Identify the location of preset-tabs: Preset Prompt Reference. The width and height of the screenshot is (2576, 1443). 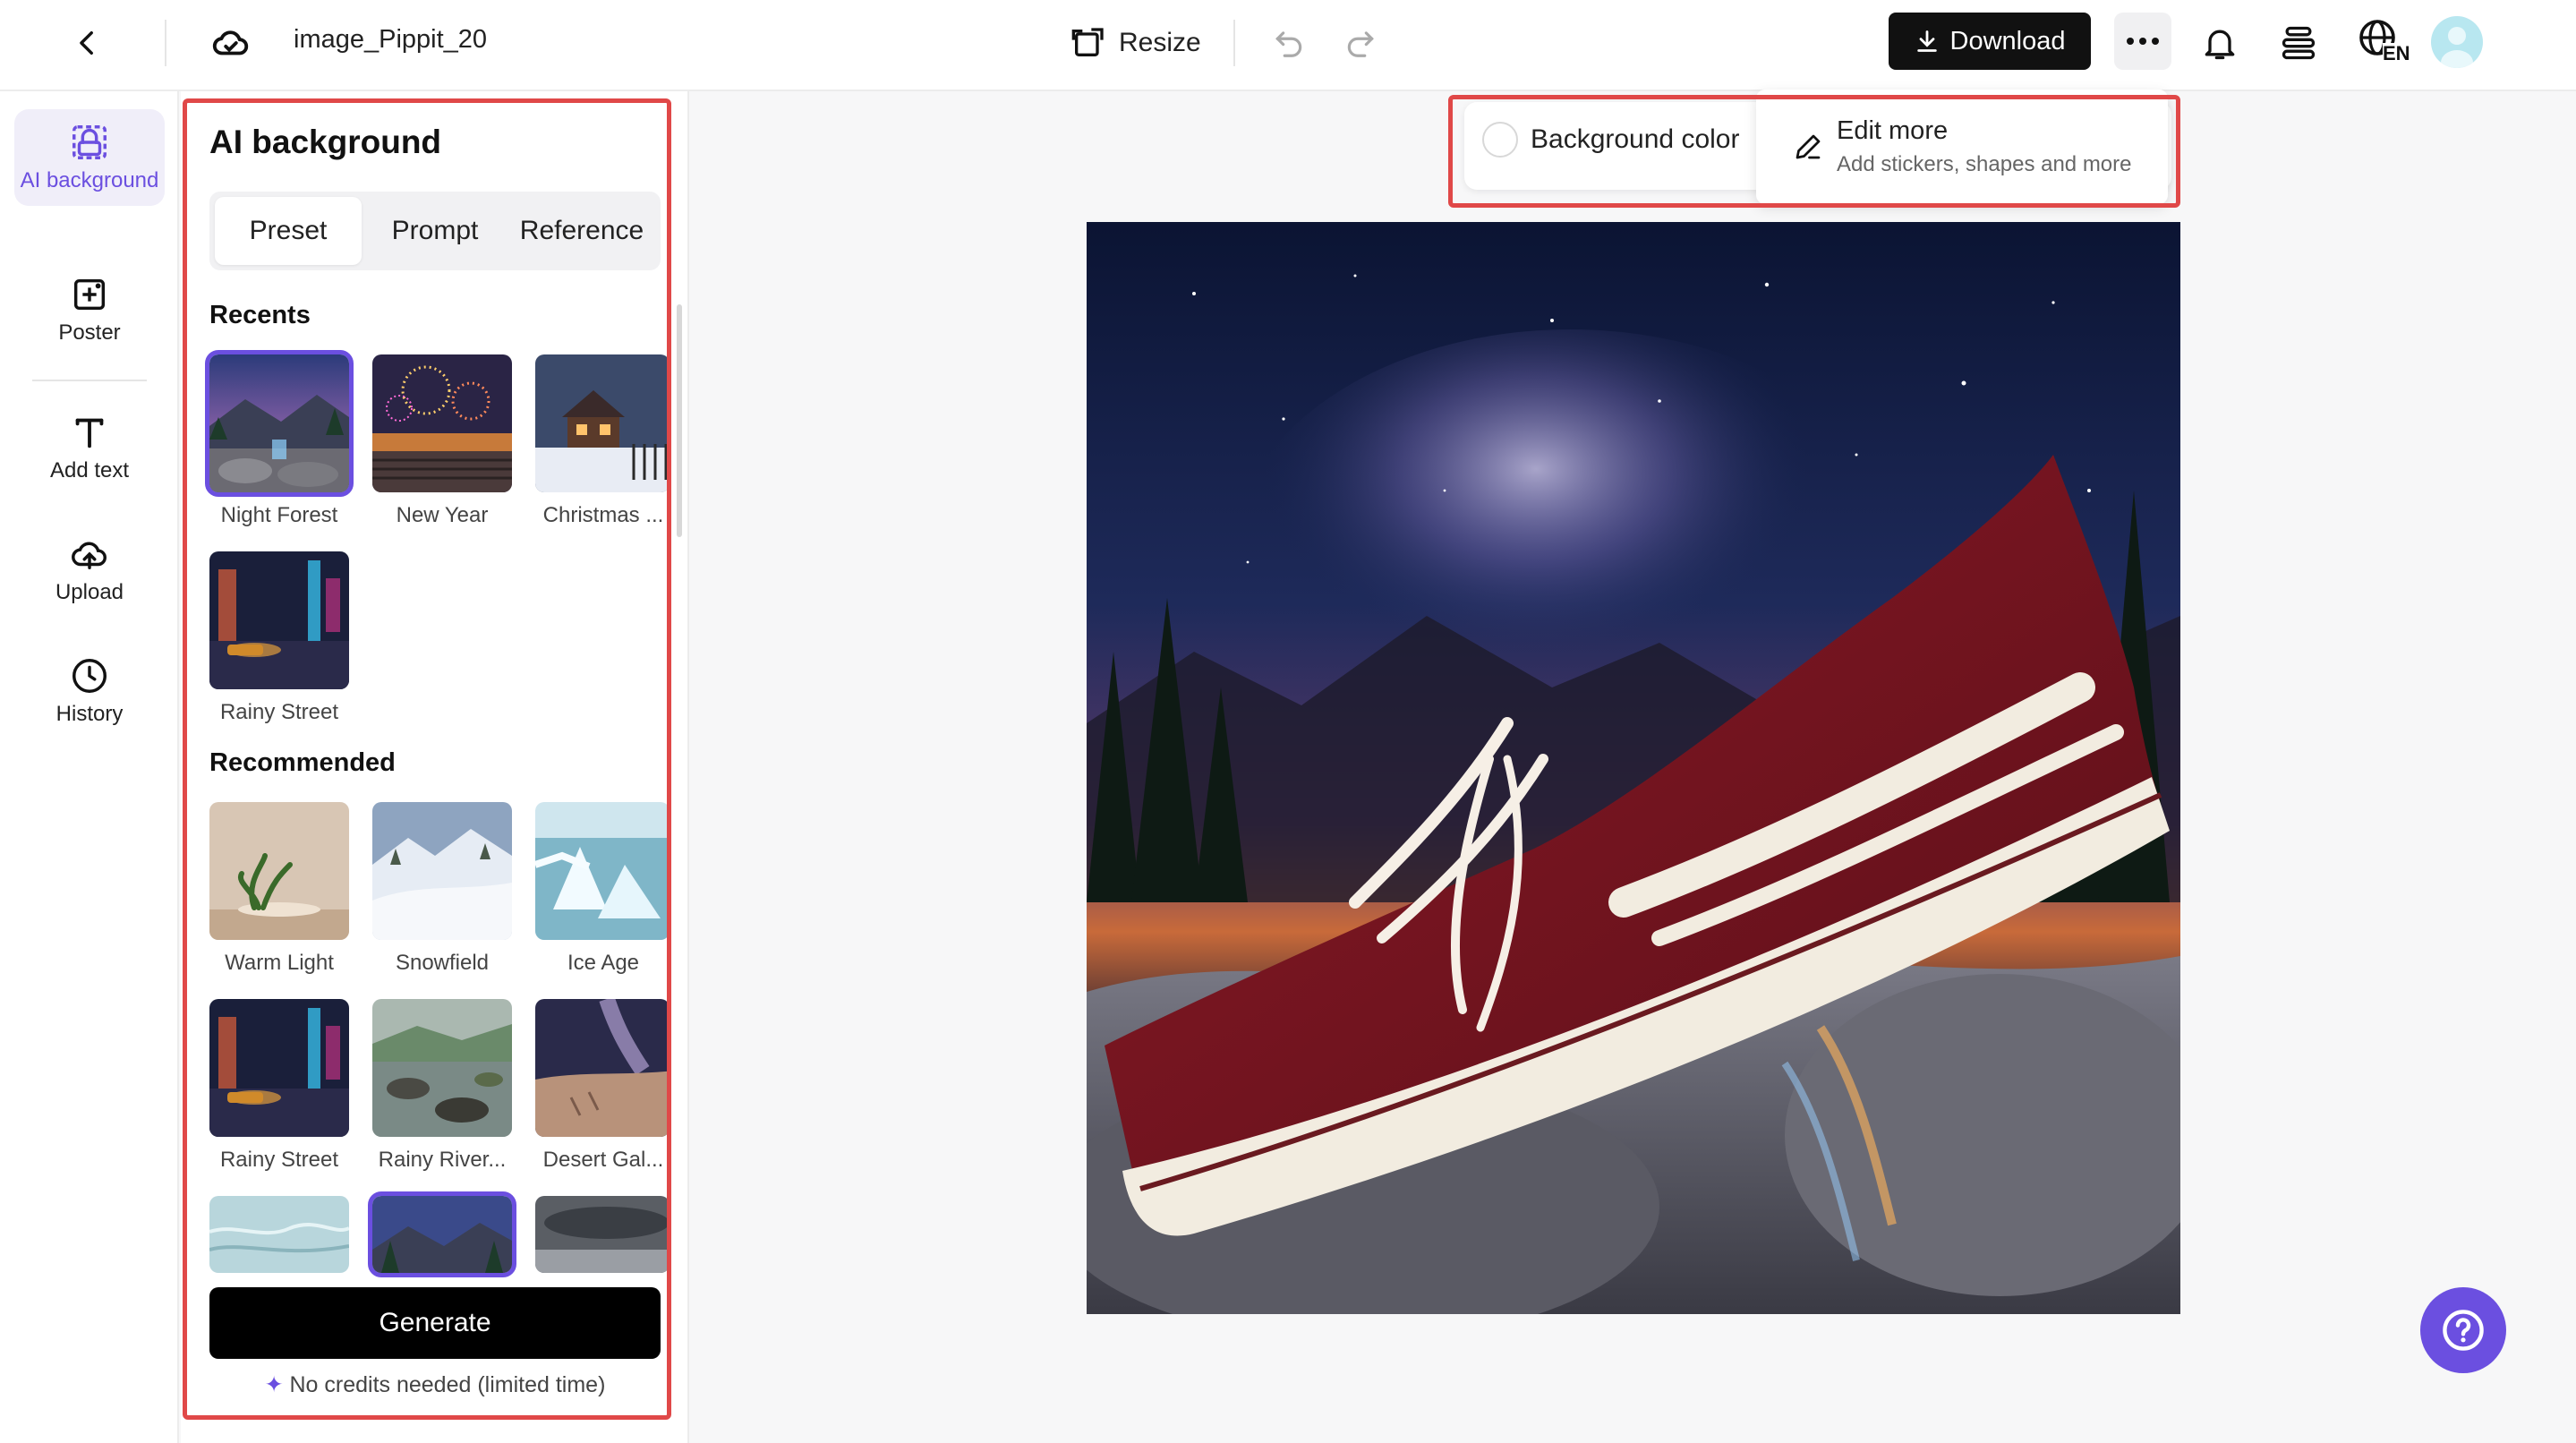
(435, 231).